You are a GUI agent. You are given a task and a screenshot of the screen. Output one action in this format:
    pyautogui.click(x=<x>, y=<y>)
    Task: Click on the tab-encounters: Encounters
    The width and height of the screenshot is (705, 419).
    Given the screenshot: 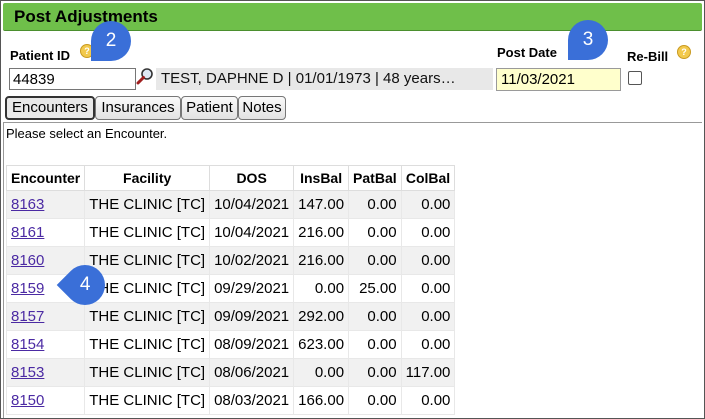 What is the action you would take?
    pyautogui.click(x=50, y=108)
    